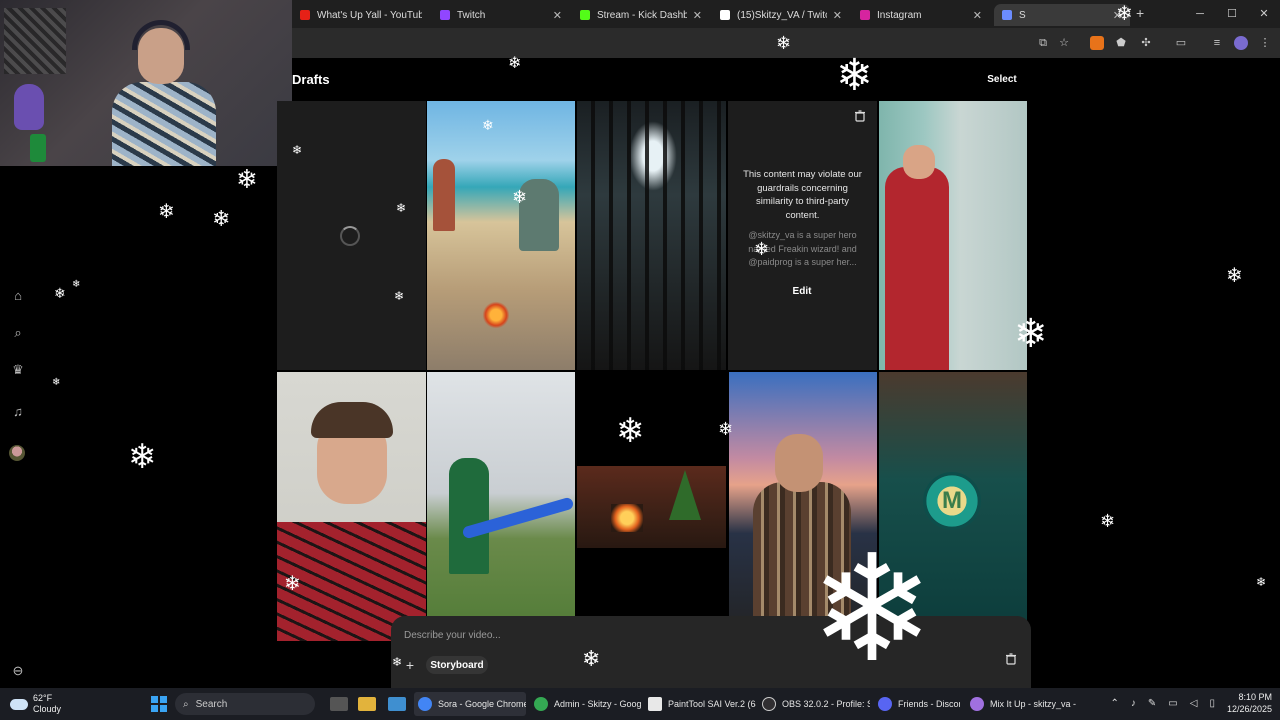 The width and height of the screenshot is (1280, 720). What do you see at coordinates (1181, 43) in the screenshot?
I see `reading-list-icon: ▭` at bounding box center [1181, 43].